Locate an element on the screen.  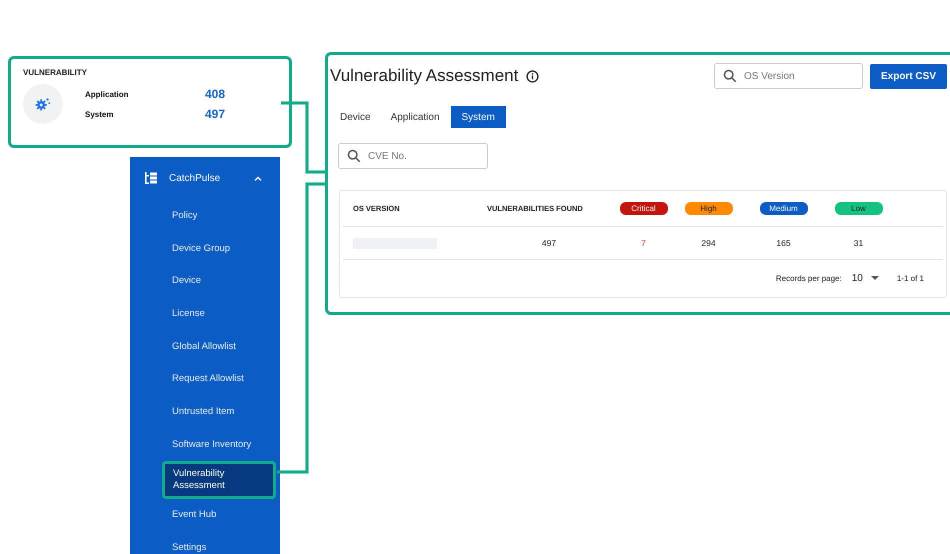
records-label: Records per page: is located at coordinates (809, 278).